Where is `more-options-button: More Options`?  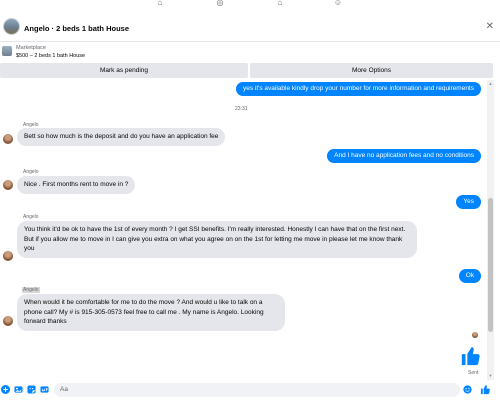
more-options-button: More Options is located at coordinates (371, 70).